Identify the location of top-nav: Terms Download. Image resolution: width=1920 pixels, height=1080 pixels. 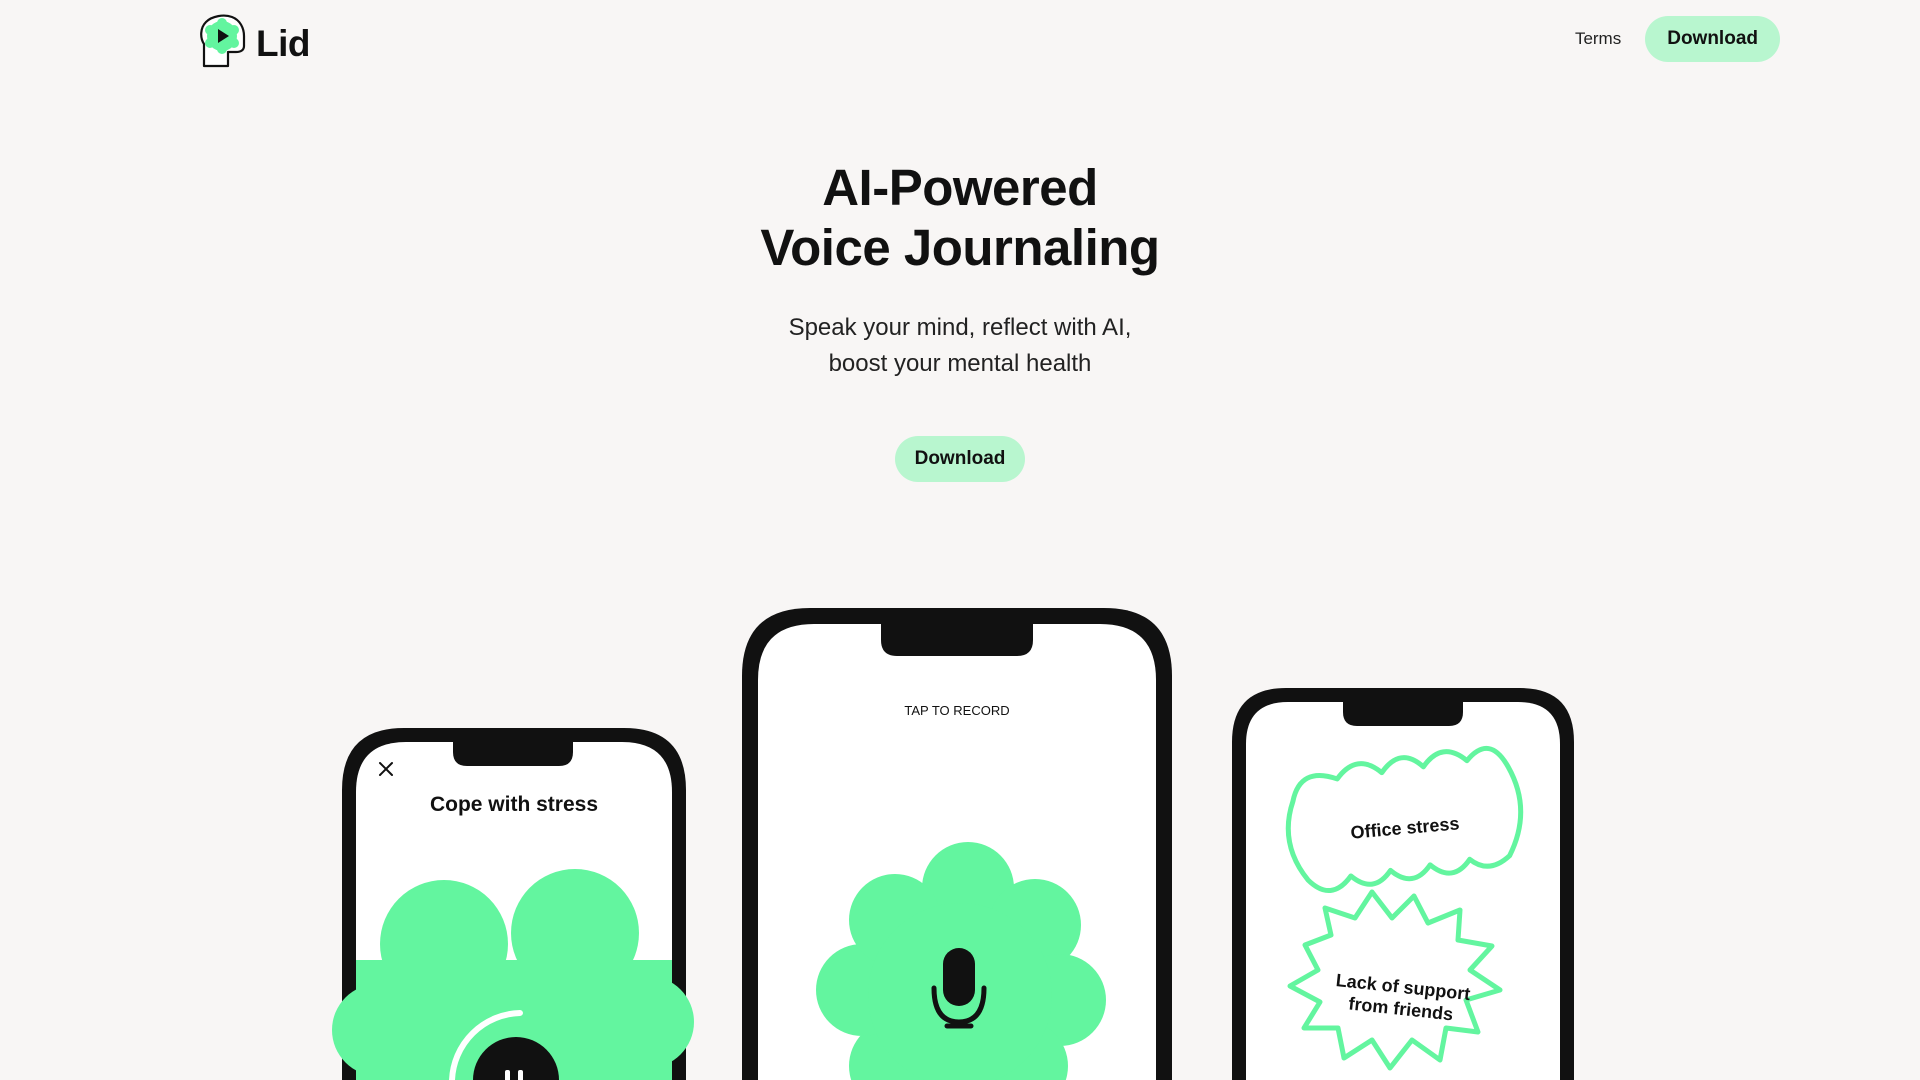
(1677, 39).